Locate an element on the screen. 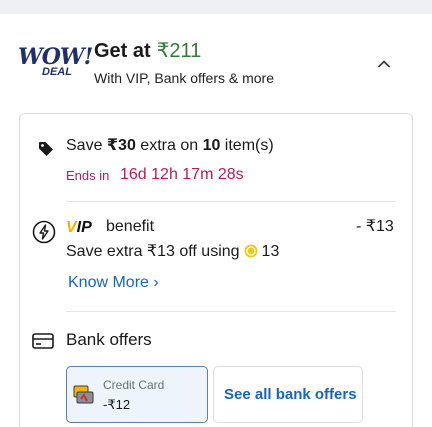 This screenshot has height=427, width=432. vip-badge-rest: IP is located at coordinates (84, 227).